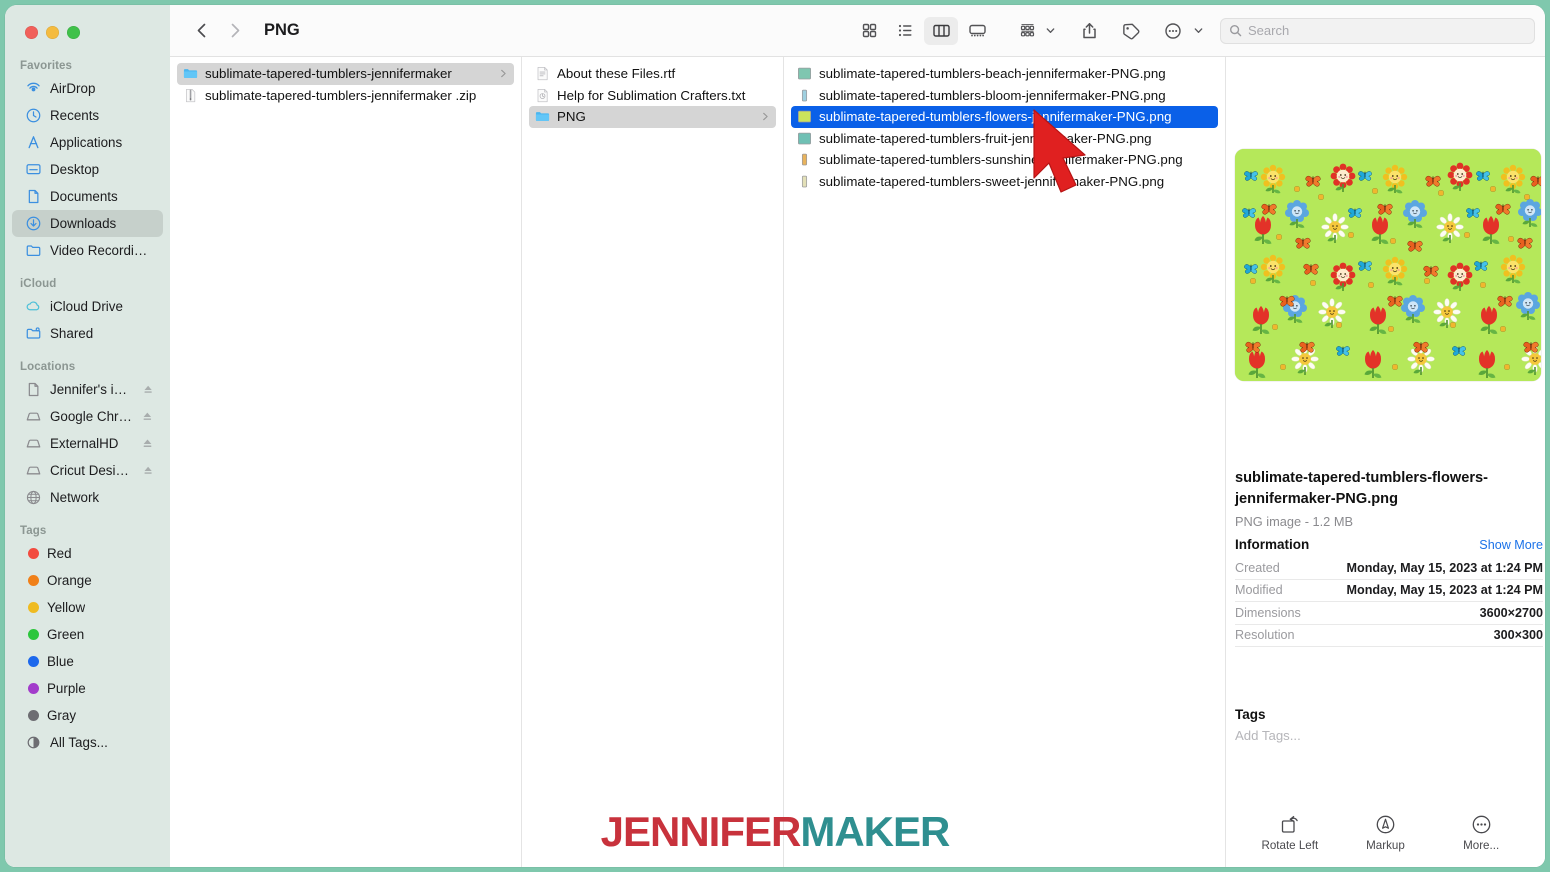  Describe the element at coordinates (977, 31) in the screenshot. I see `gallery-view-button` at that location.